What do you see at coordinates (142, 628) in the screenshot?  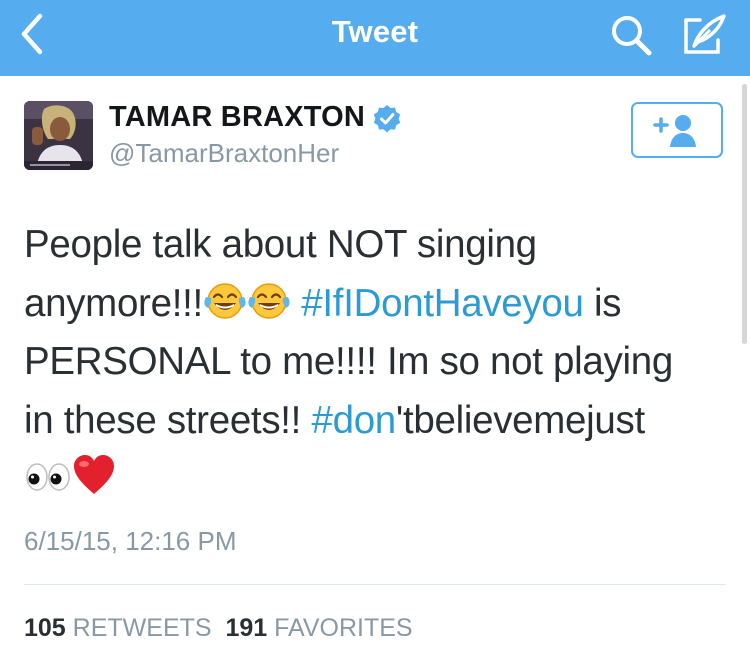 I see `retweets-label: RETWEETS` at bounding box center [142, 628].